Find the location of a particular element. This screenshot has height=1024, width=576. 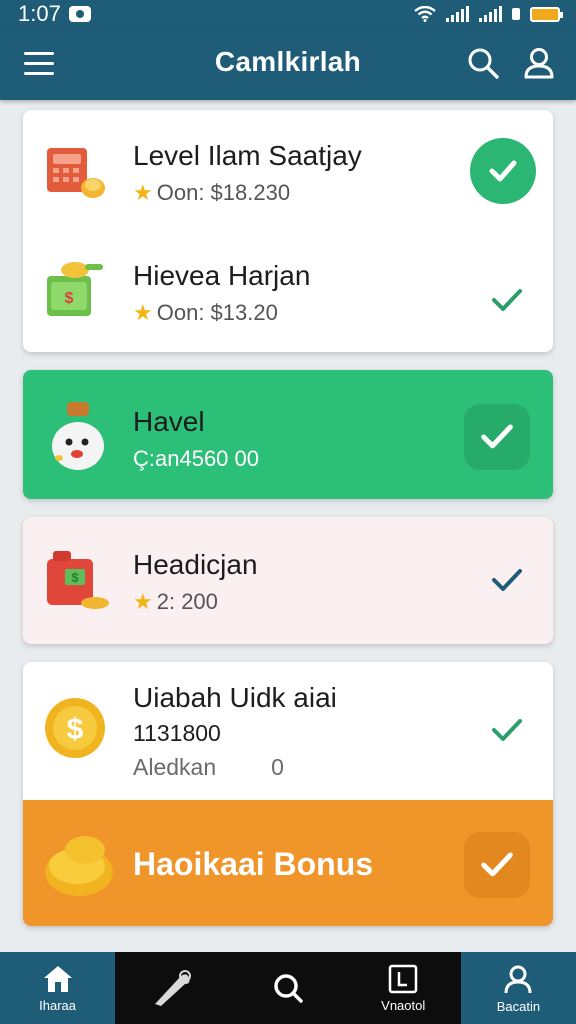

signal-icon is located at coordinates (457, 14).